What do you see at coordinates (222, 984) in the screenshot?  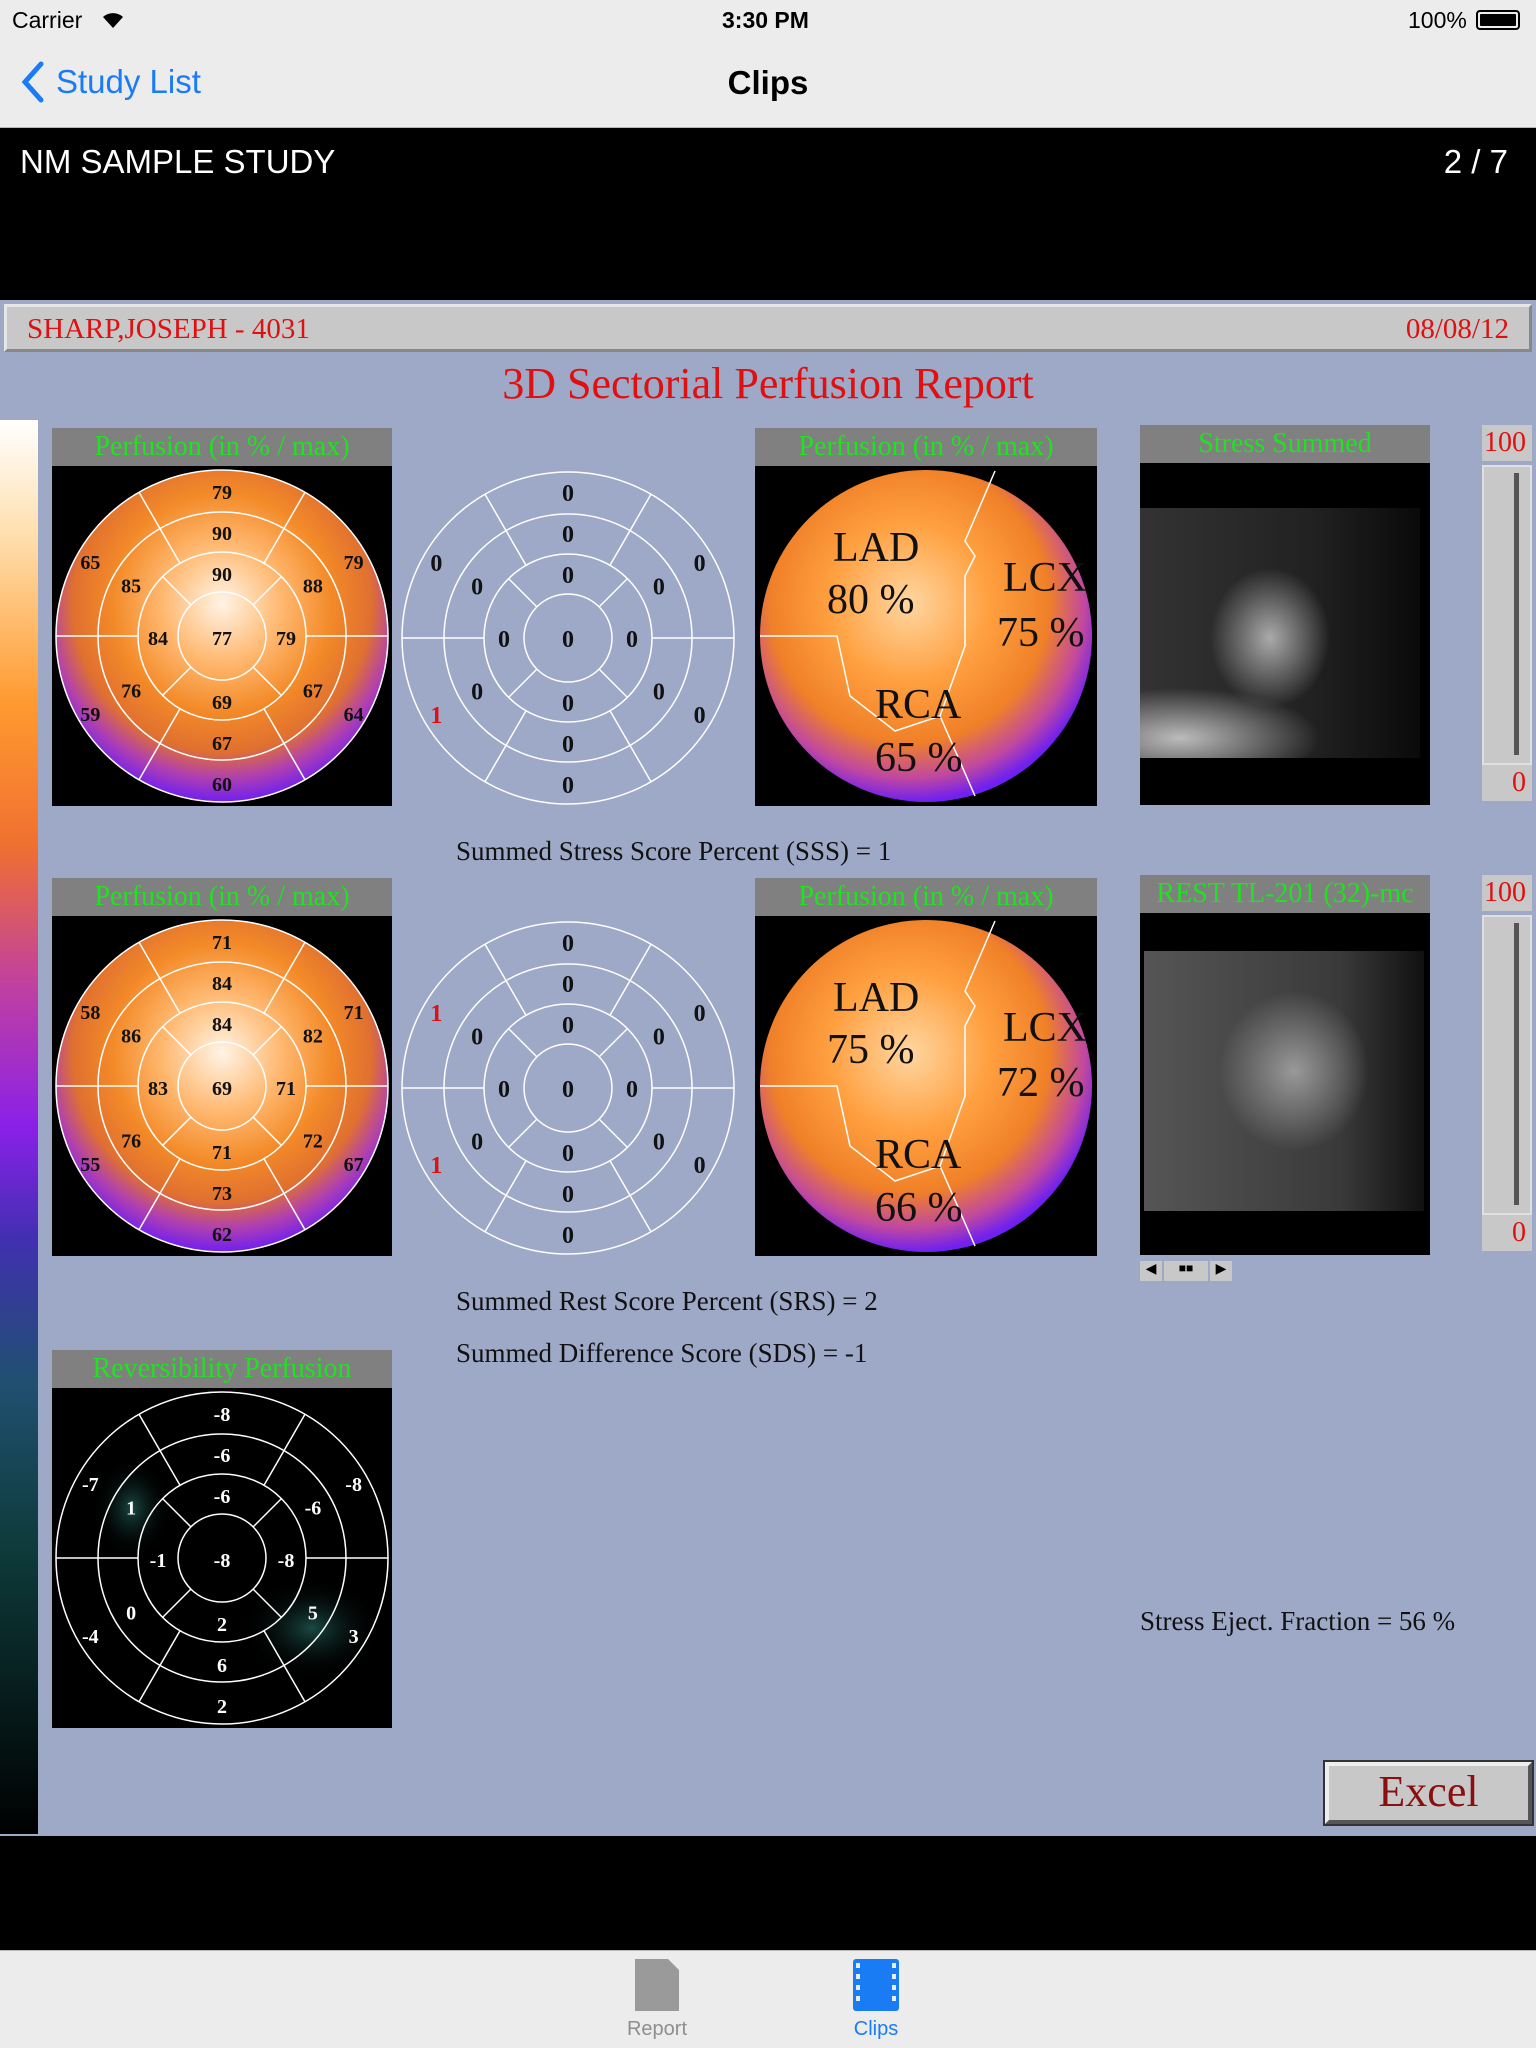 I see `segment-value: 84` at bounding box center [222, 984].